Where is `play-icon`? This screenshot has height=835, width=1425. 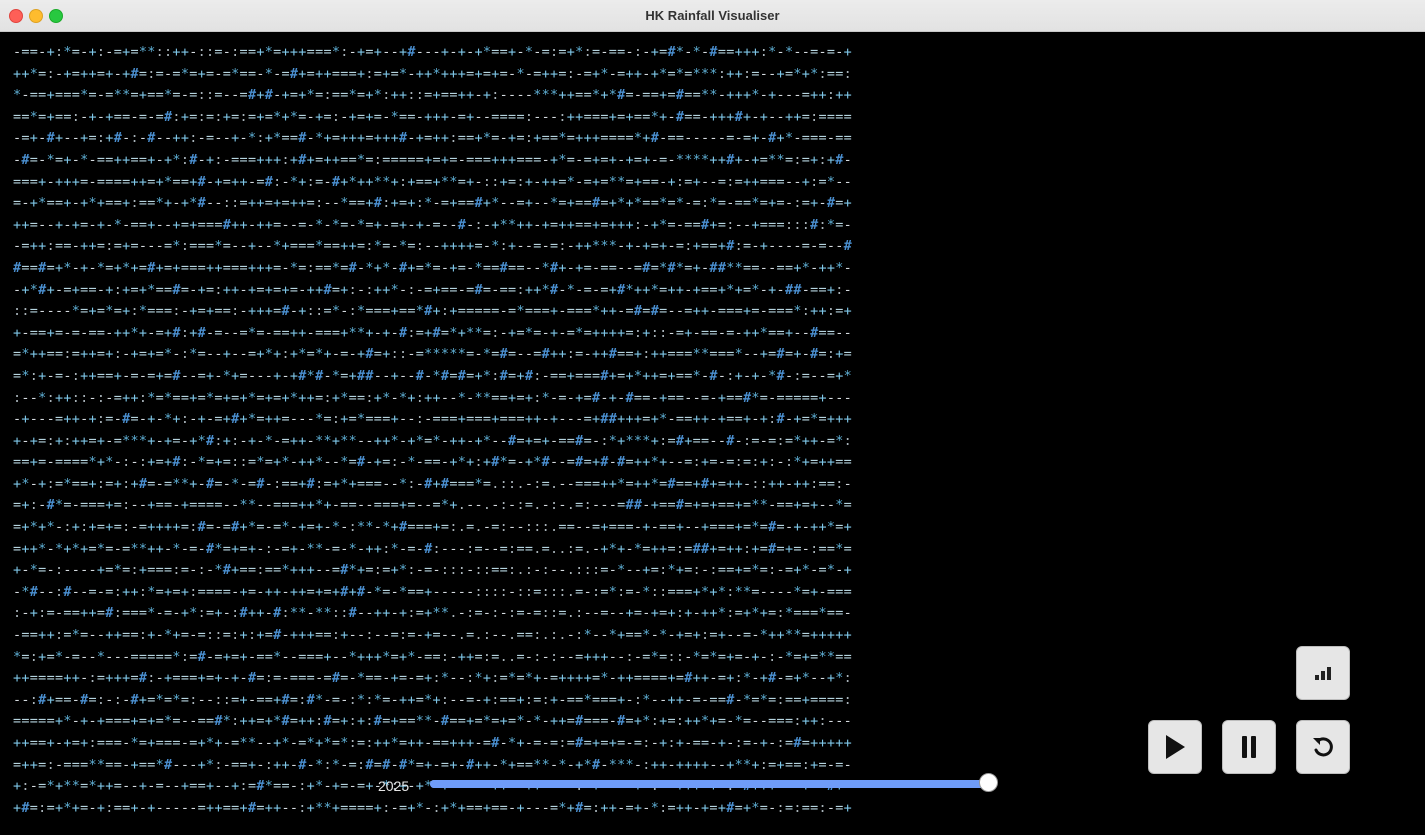 play-icon is located at coordinates (1175, 747).